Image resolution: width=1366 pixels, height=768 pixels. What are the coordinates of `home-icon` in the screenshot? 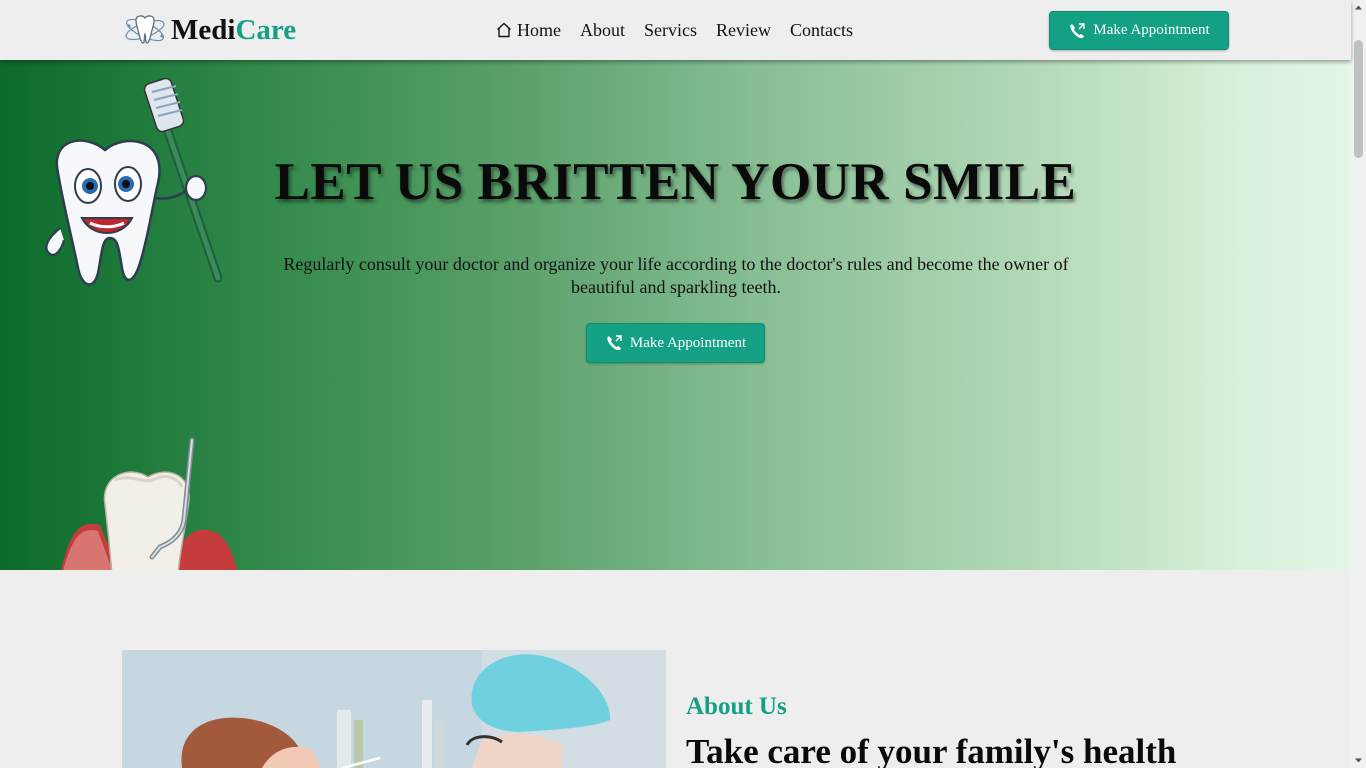 It's located at (504, 30).